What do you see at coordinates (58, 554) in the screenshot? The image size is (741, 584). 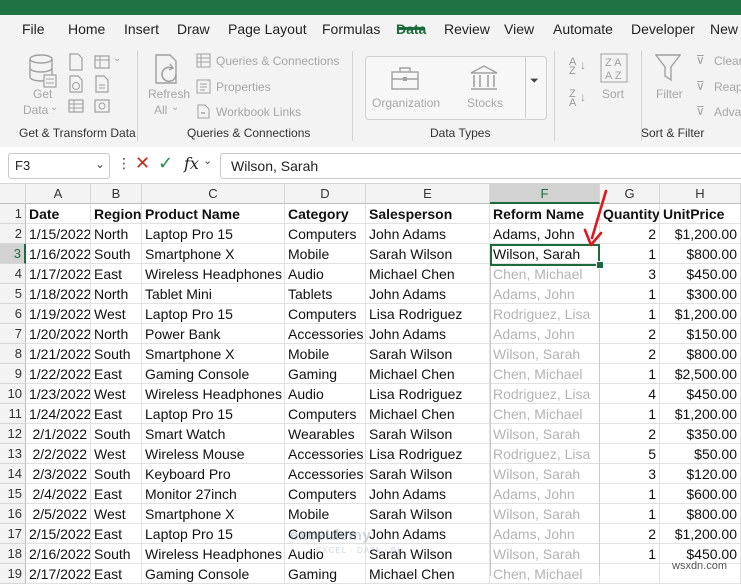 I see `table-cell: 2/16/2022` at bounding box center [58, 554].